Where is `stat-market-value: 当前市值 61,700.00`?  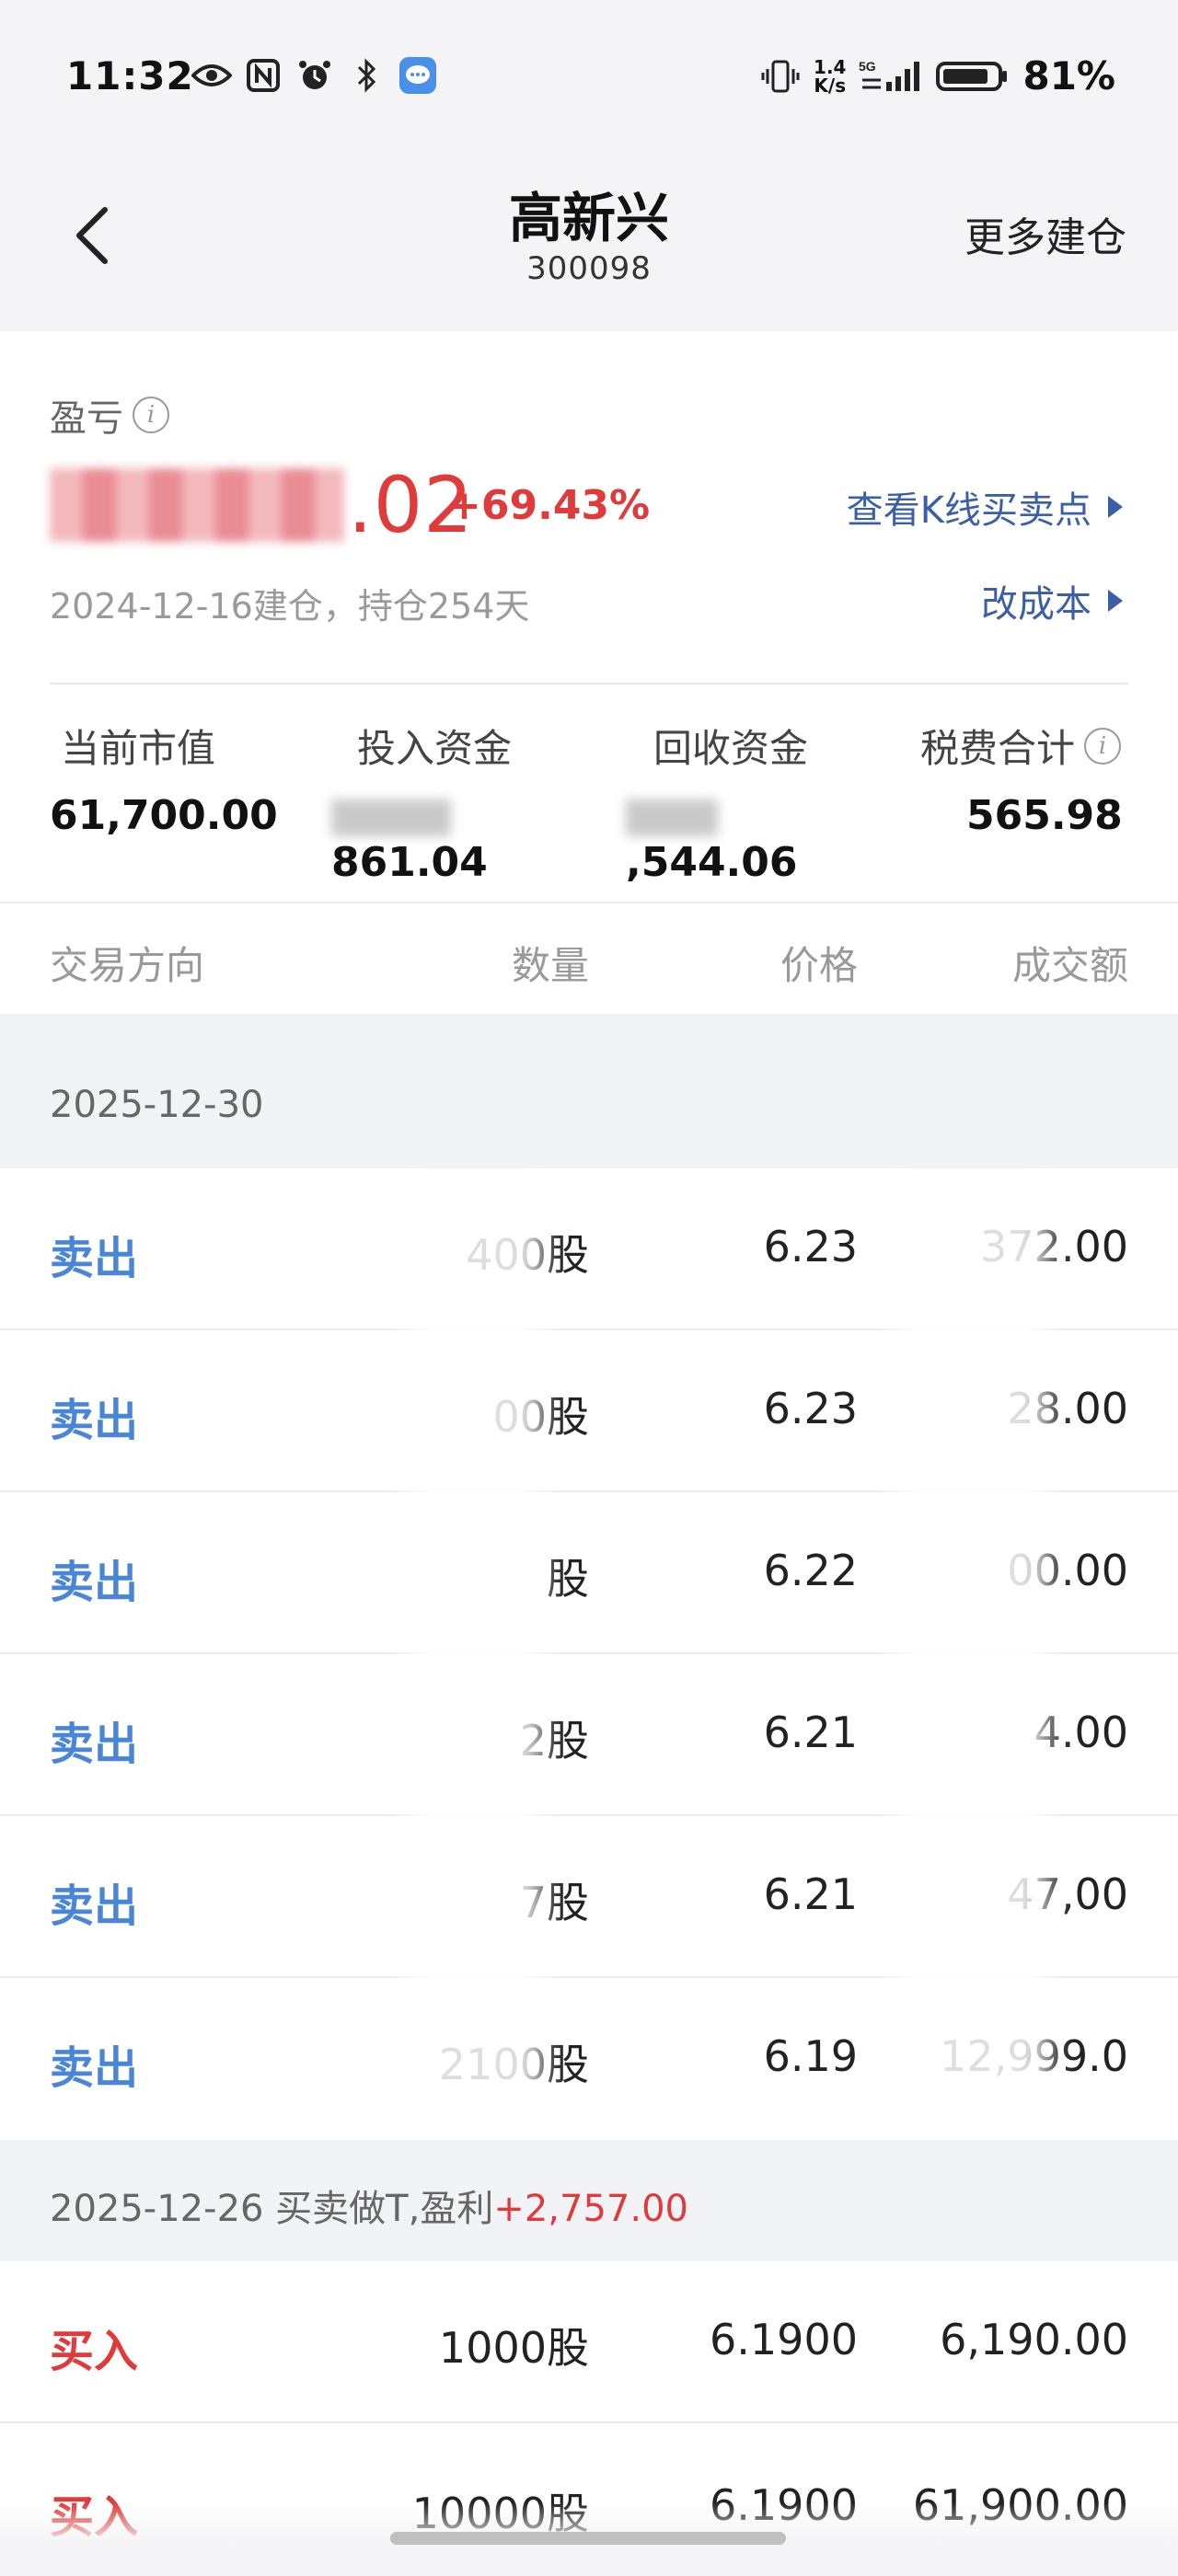
stat-market-value: 当前市值 61,700.00 is located at coordinates (178, 778).